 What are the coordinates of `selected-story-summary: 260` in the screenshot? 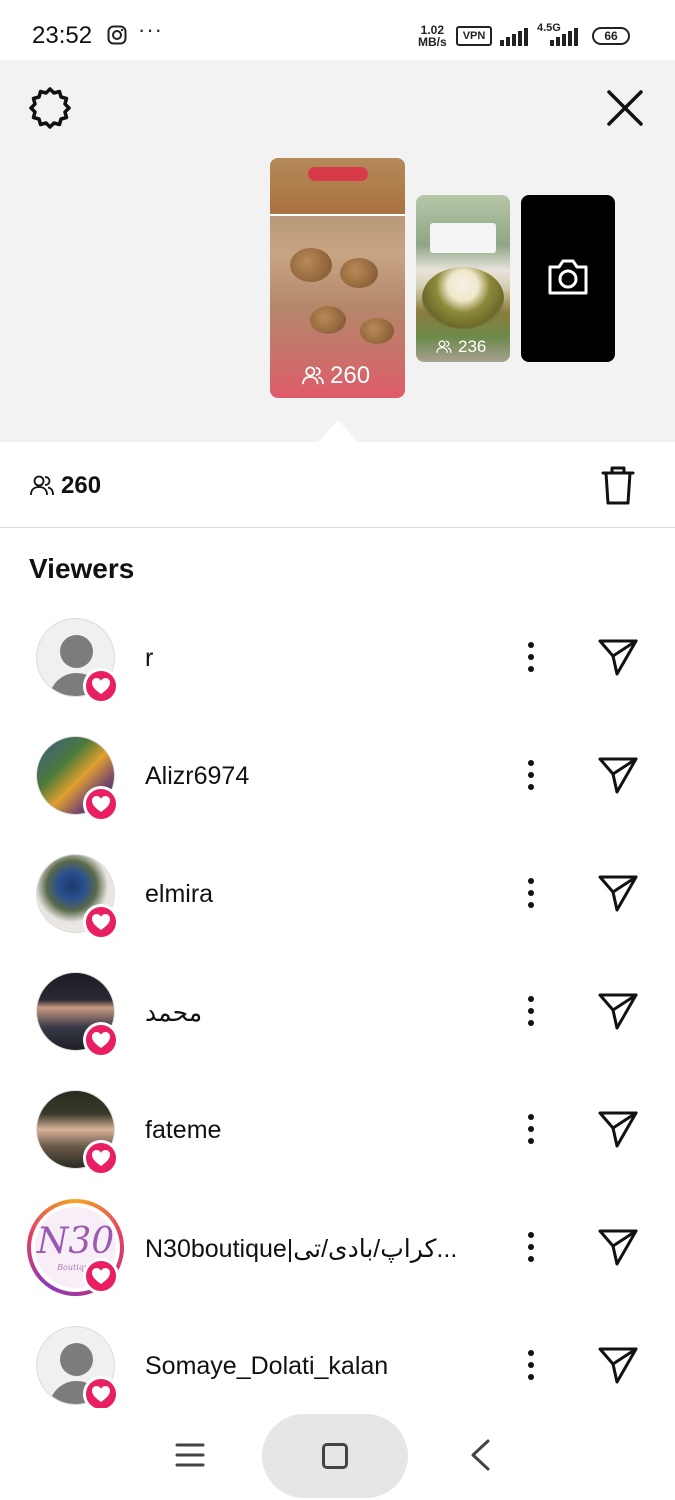 It's located at (337, 485).